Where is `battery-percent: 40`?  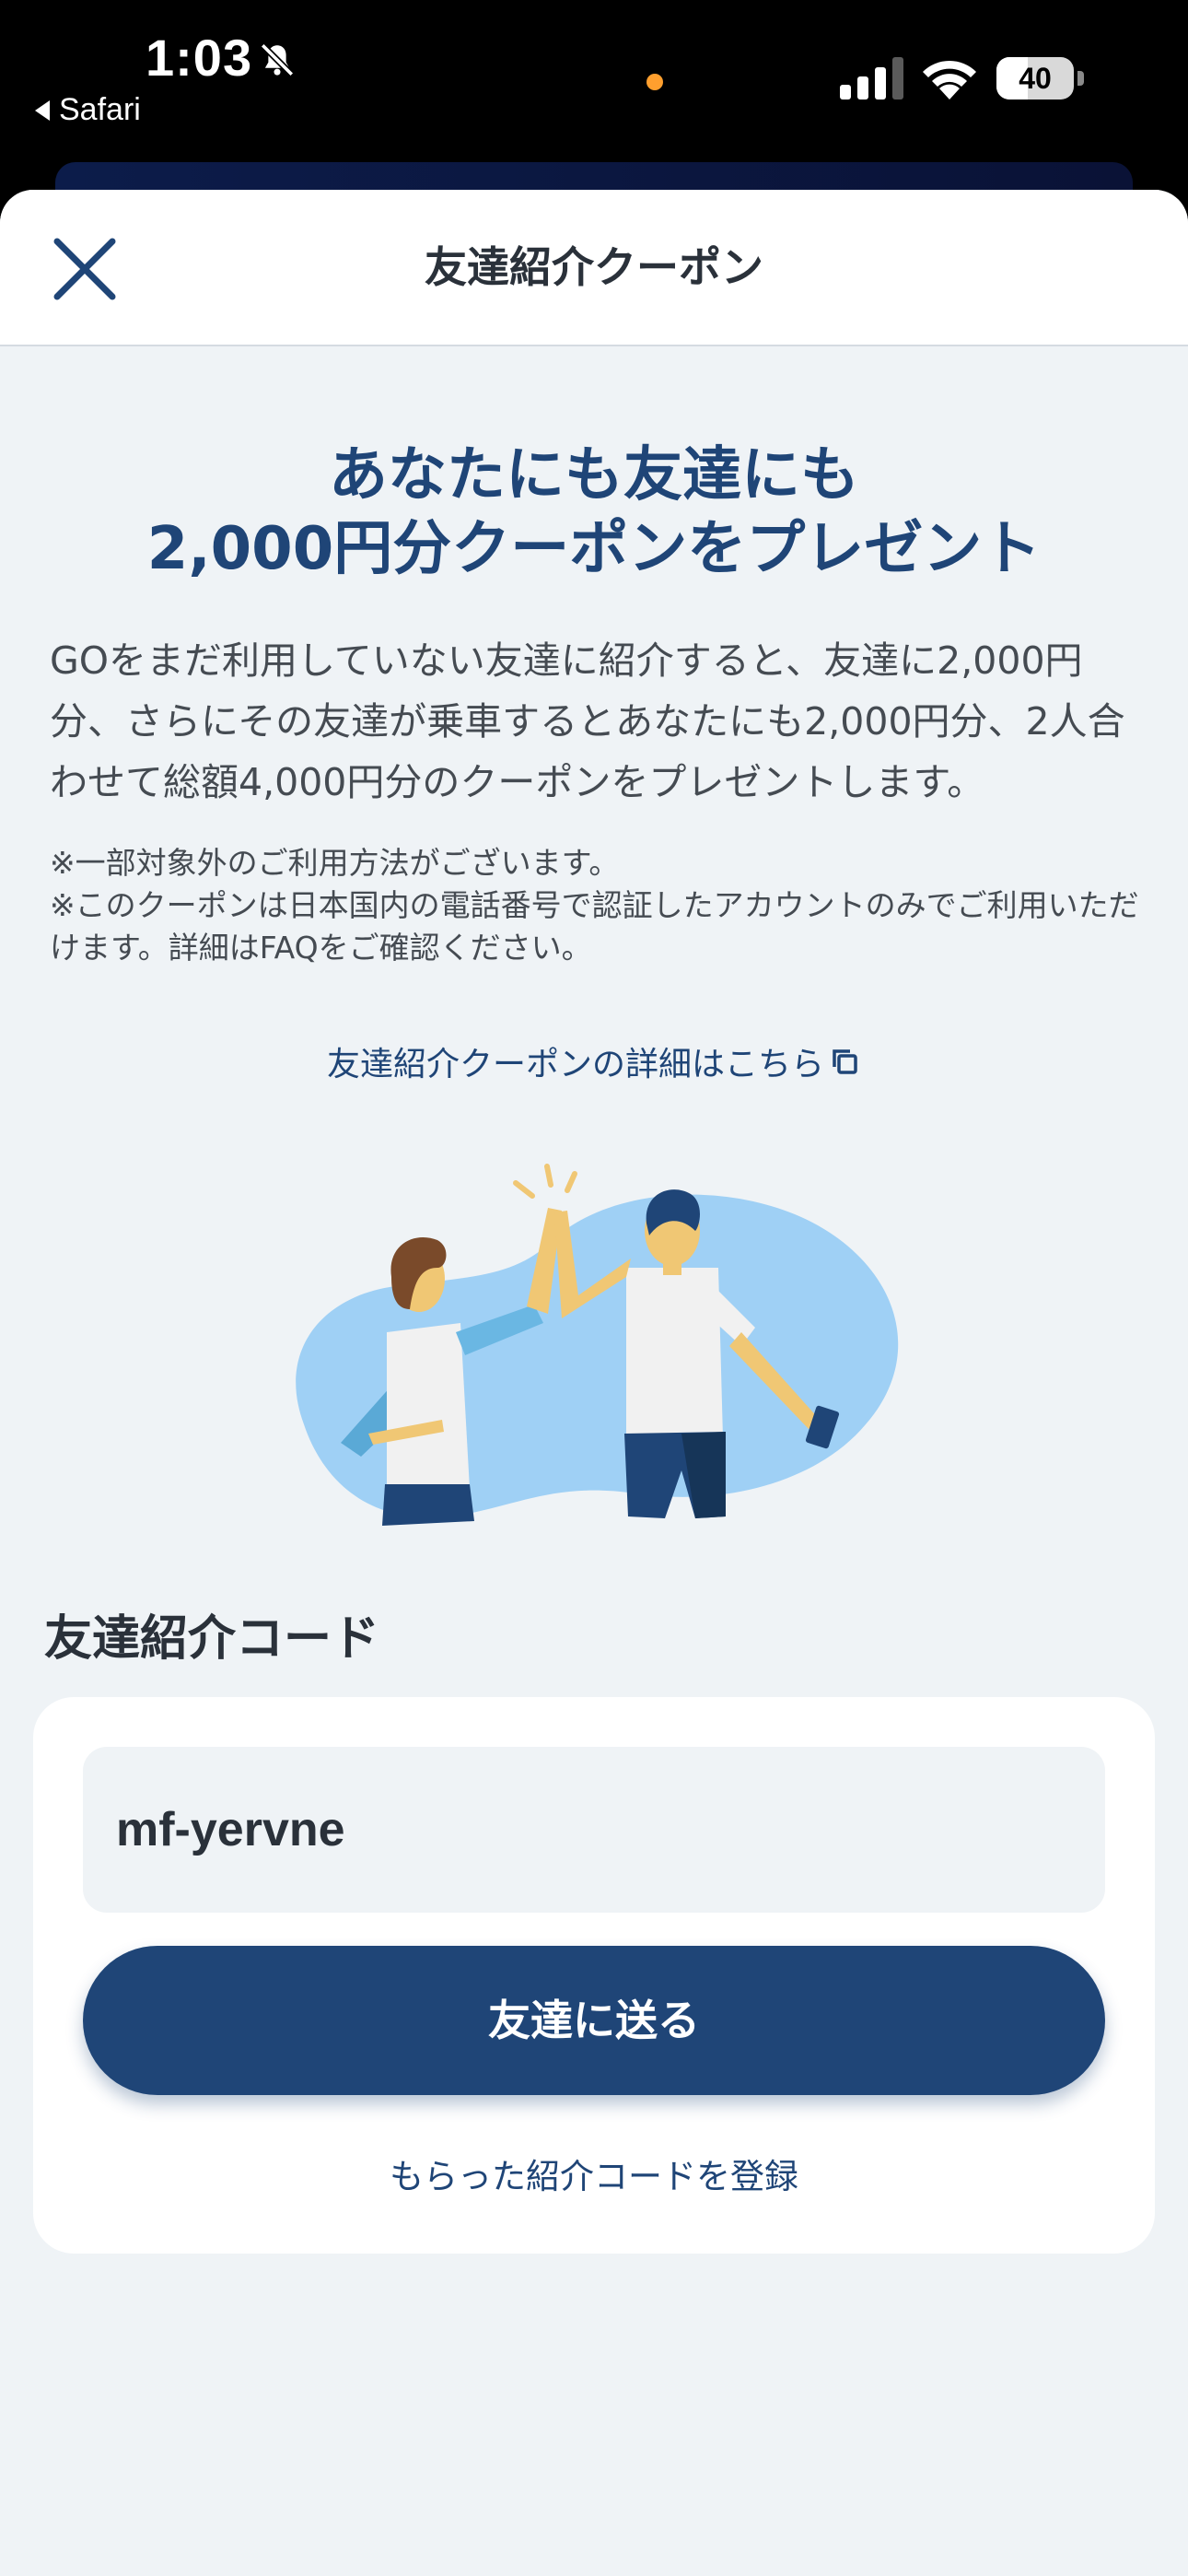
battery-percent: 40 is located at coordinates (1035, 78).